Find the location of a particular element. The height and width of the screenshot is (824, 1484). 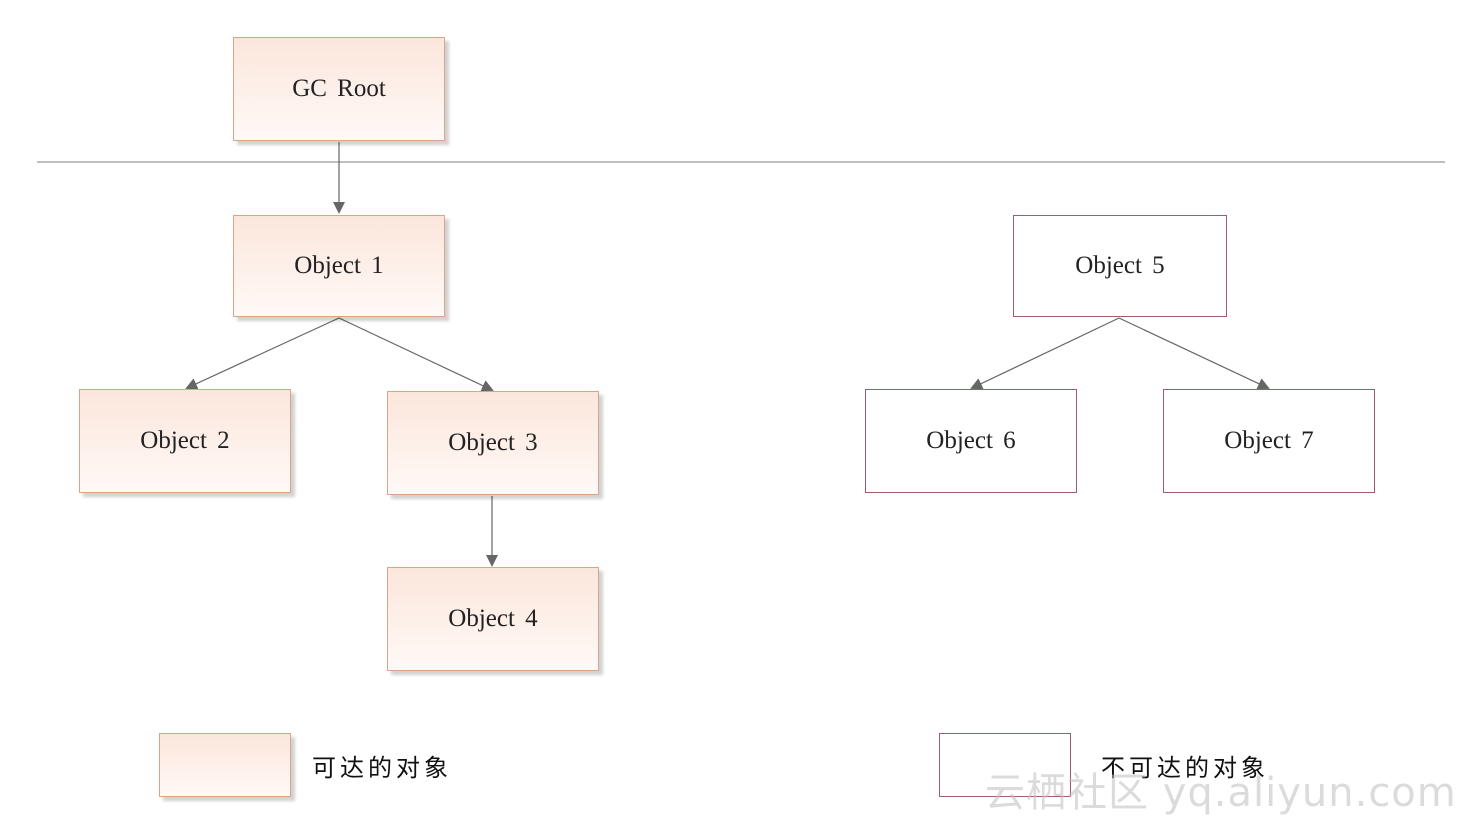

node-object-6: Object 6 is located at coordinates (971, 441).